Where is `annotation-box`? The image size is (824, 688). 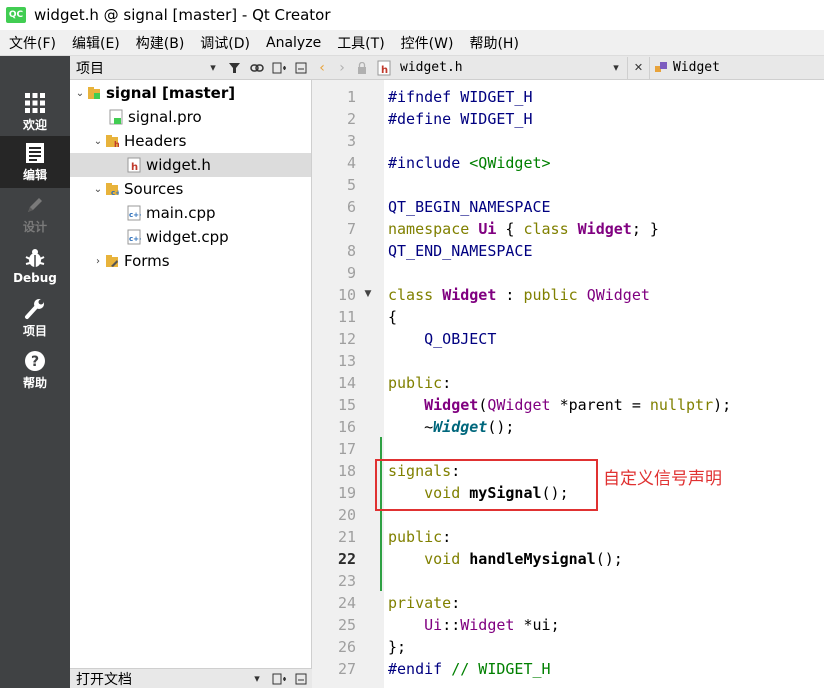
annotation-box is located at coordinates (486, 485).